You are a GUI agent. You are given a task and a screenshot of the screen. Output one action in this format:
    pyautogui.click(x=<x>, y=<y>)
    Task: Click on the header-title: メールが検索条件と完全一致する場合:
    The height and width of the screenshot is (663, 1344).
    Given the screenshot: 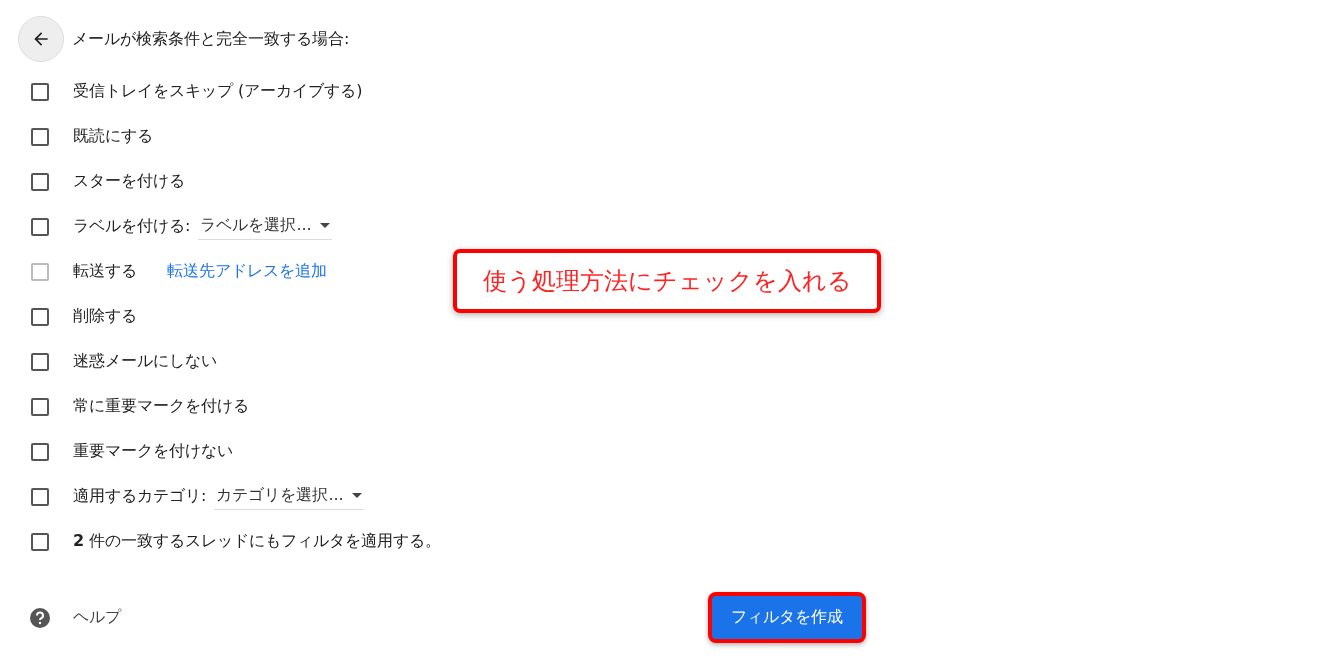 What is the action you would take?
    pyautogui.click(x=211, y=39)
    